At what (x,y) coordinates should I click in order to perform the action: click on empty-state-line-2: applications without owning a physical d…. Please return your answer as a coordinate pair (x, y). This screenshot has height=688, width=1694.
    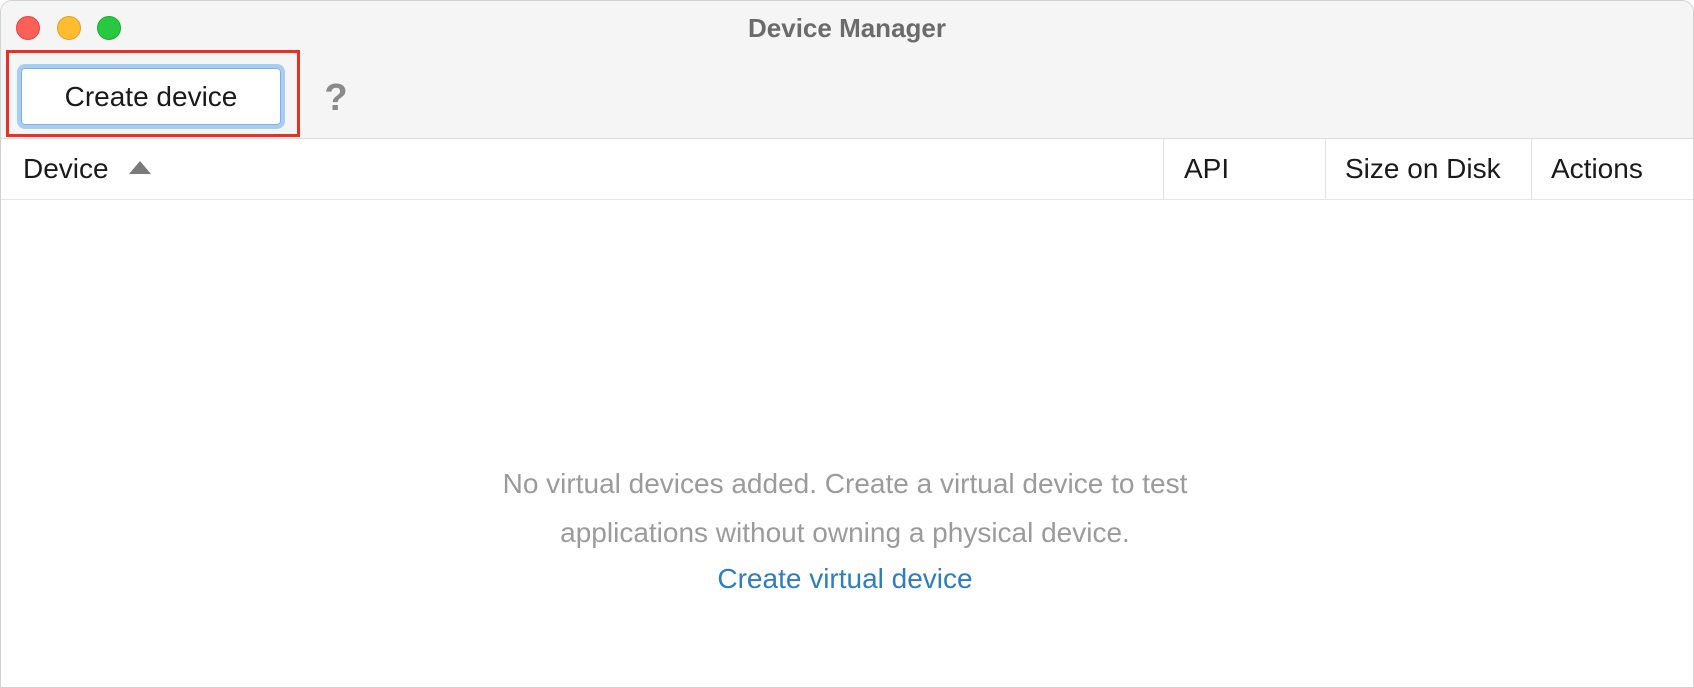
    Looking at the image, I should click on (845, 532).